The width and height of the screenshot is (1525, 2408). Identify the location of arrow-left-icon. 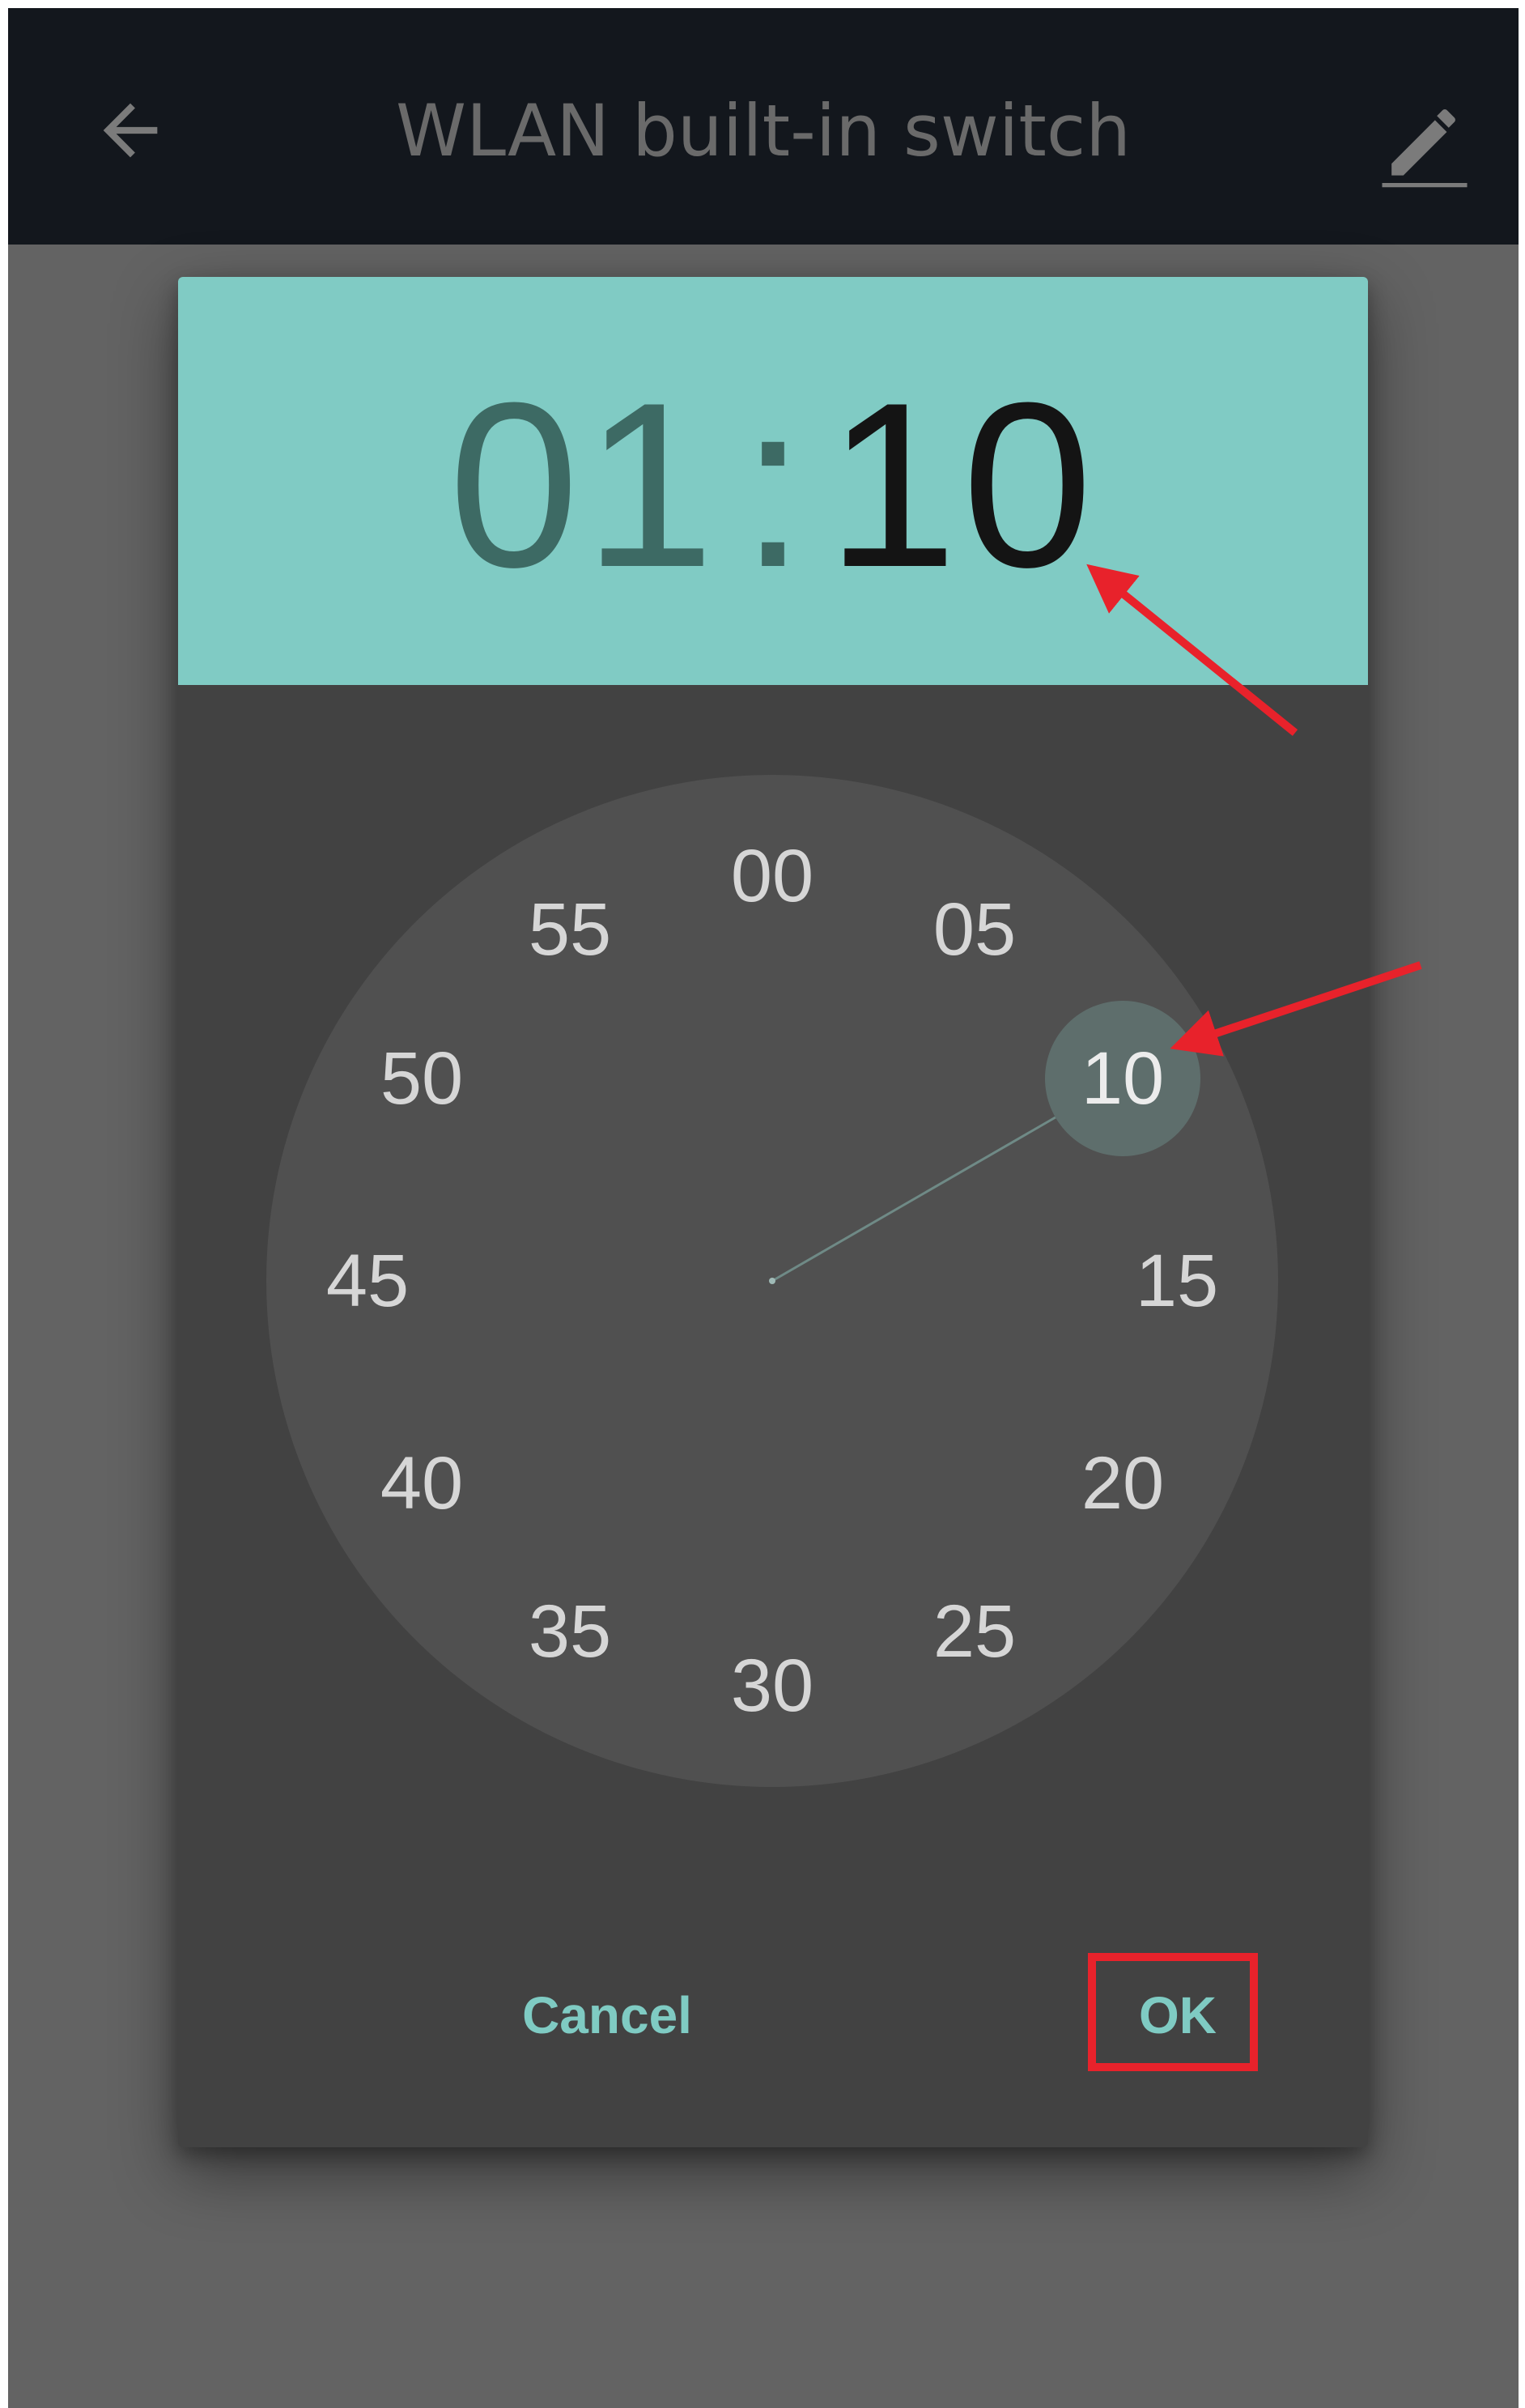
(130, 131).